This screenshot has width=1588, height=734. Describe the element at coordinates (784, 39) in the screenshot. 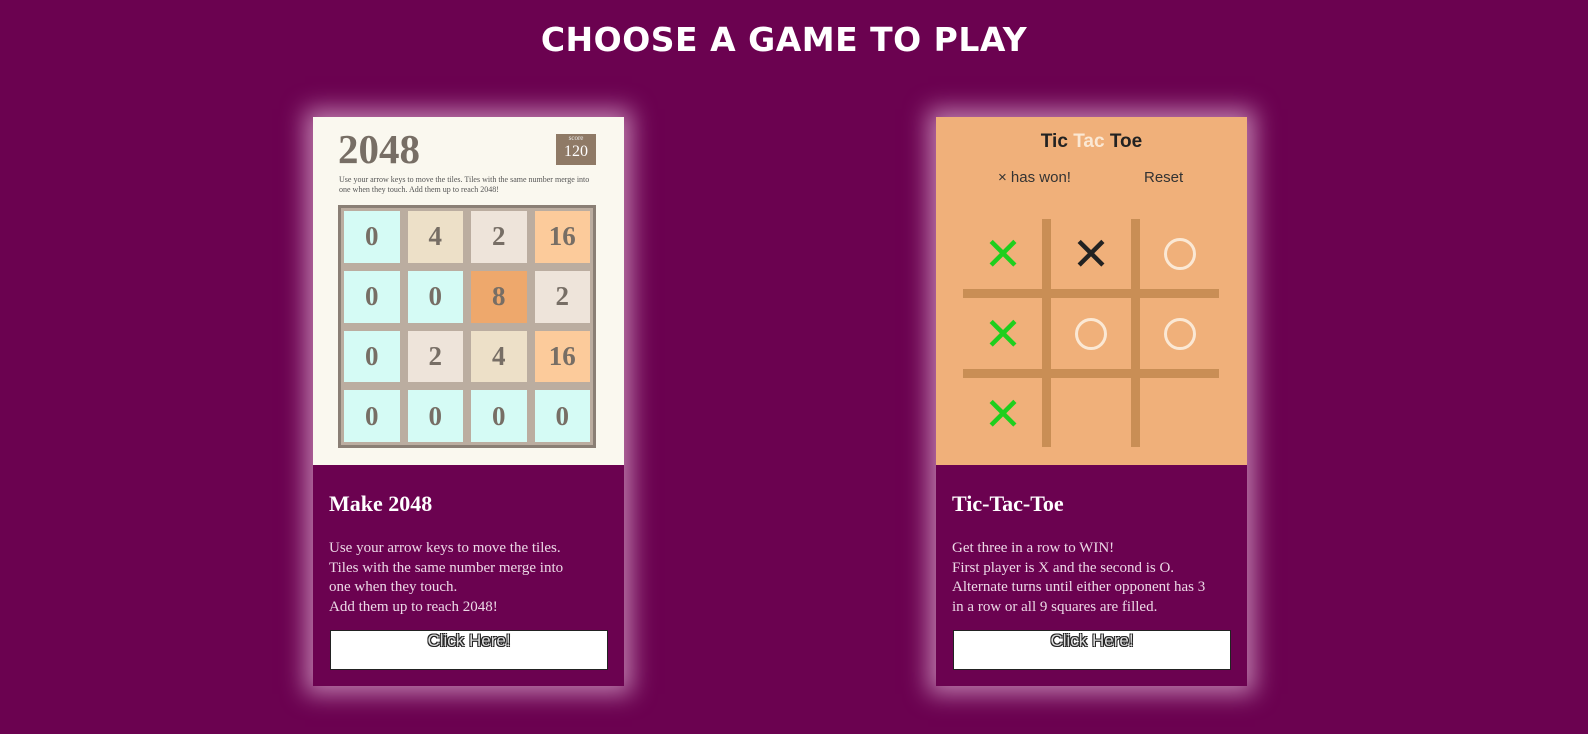

I see `page-title: CHOOSE A GAME TO PLAY` at that location.